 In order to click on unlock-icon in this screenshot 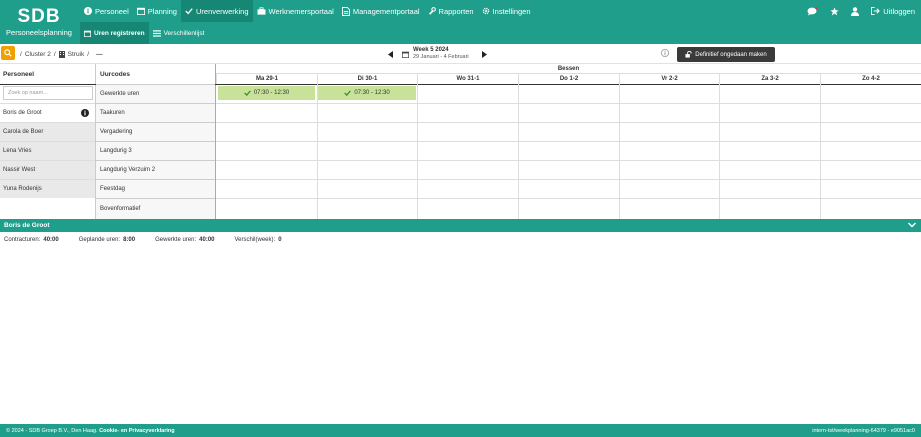, I will do `click(688, 54)`.